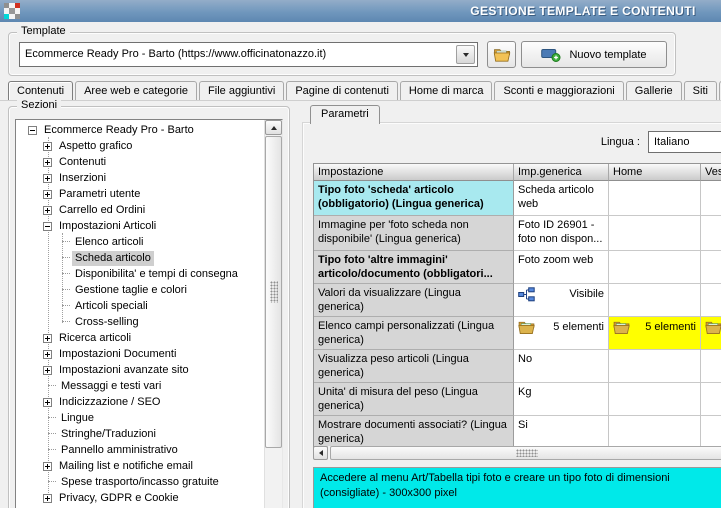 The height and width of the screenshot is (508, 721). I want to click on tree-item-messaggi: Messaggi e testi vari, so click(140, 386).